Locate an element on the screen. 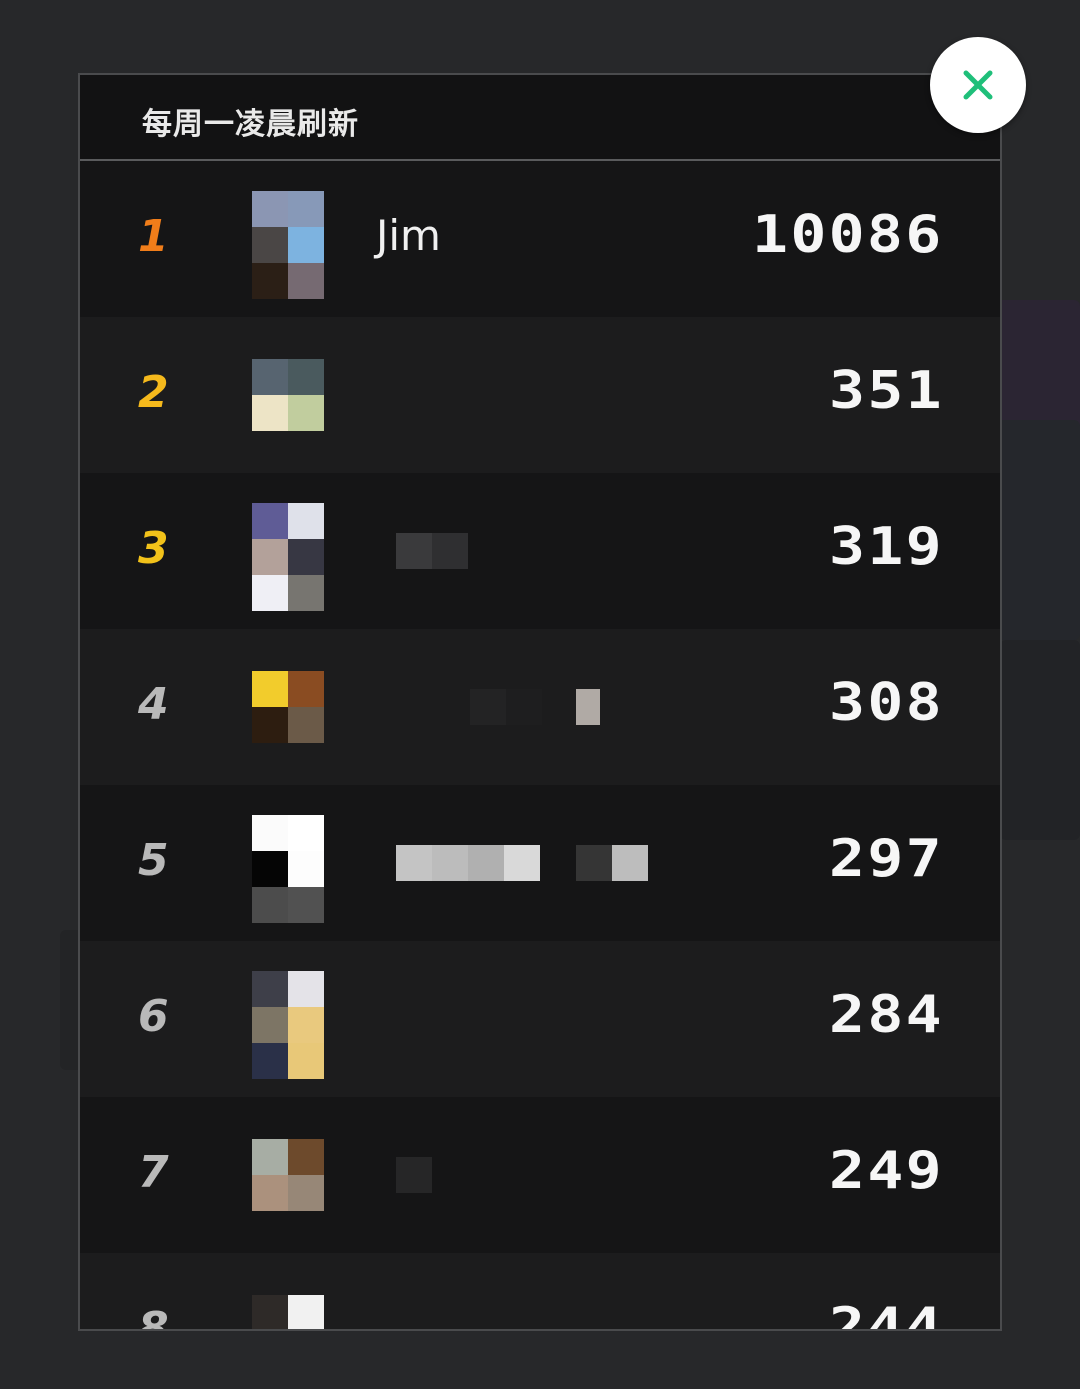  close-icon is located at coordinates (978, 85).